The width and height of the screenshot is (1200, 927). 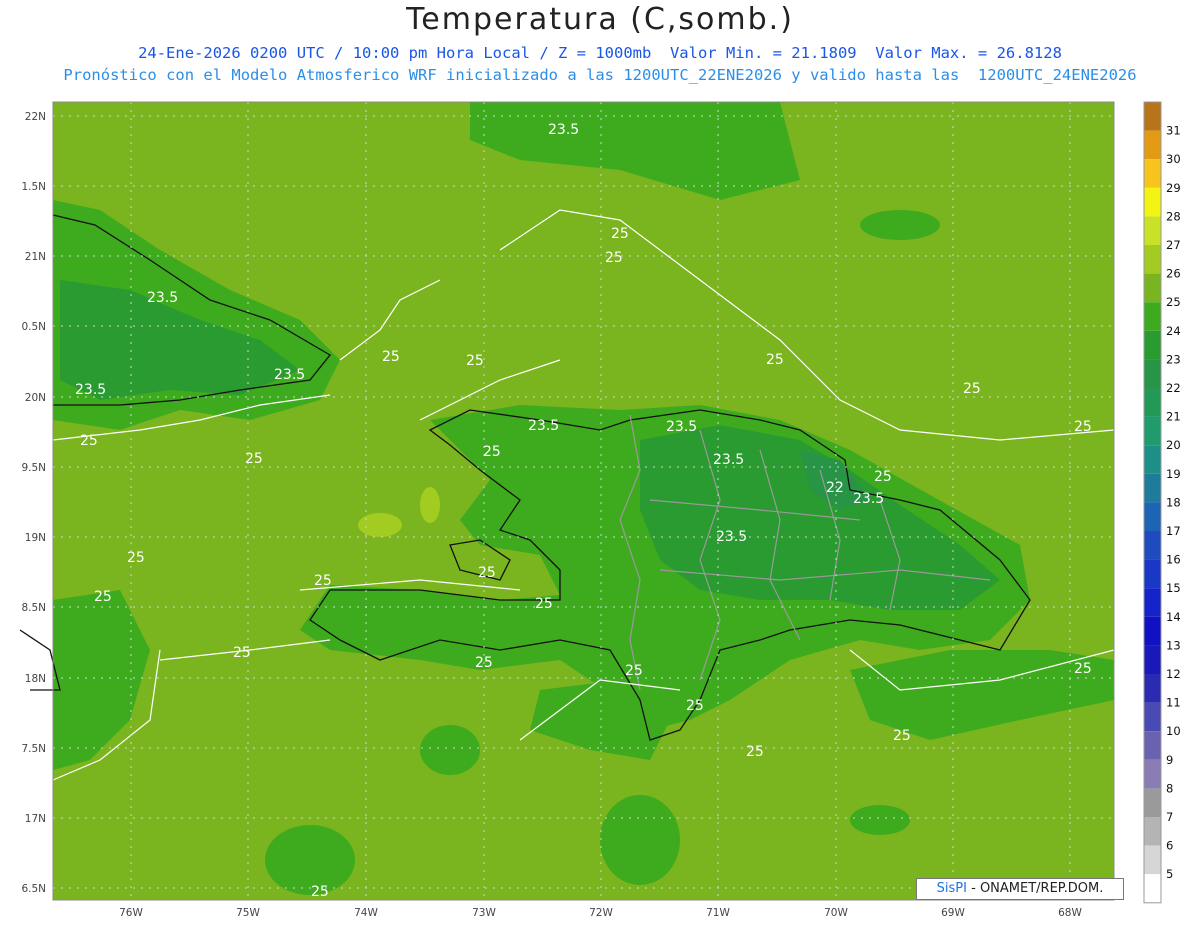 I want to click on colorbar-label: 18, so click(x=1173, y=502).